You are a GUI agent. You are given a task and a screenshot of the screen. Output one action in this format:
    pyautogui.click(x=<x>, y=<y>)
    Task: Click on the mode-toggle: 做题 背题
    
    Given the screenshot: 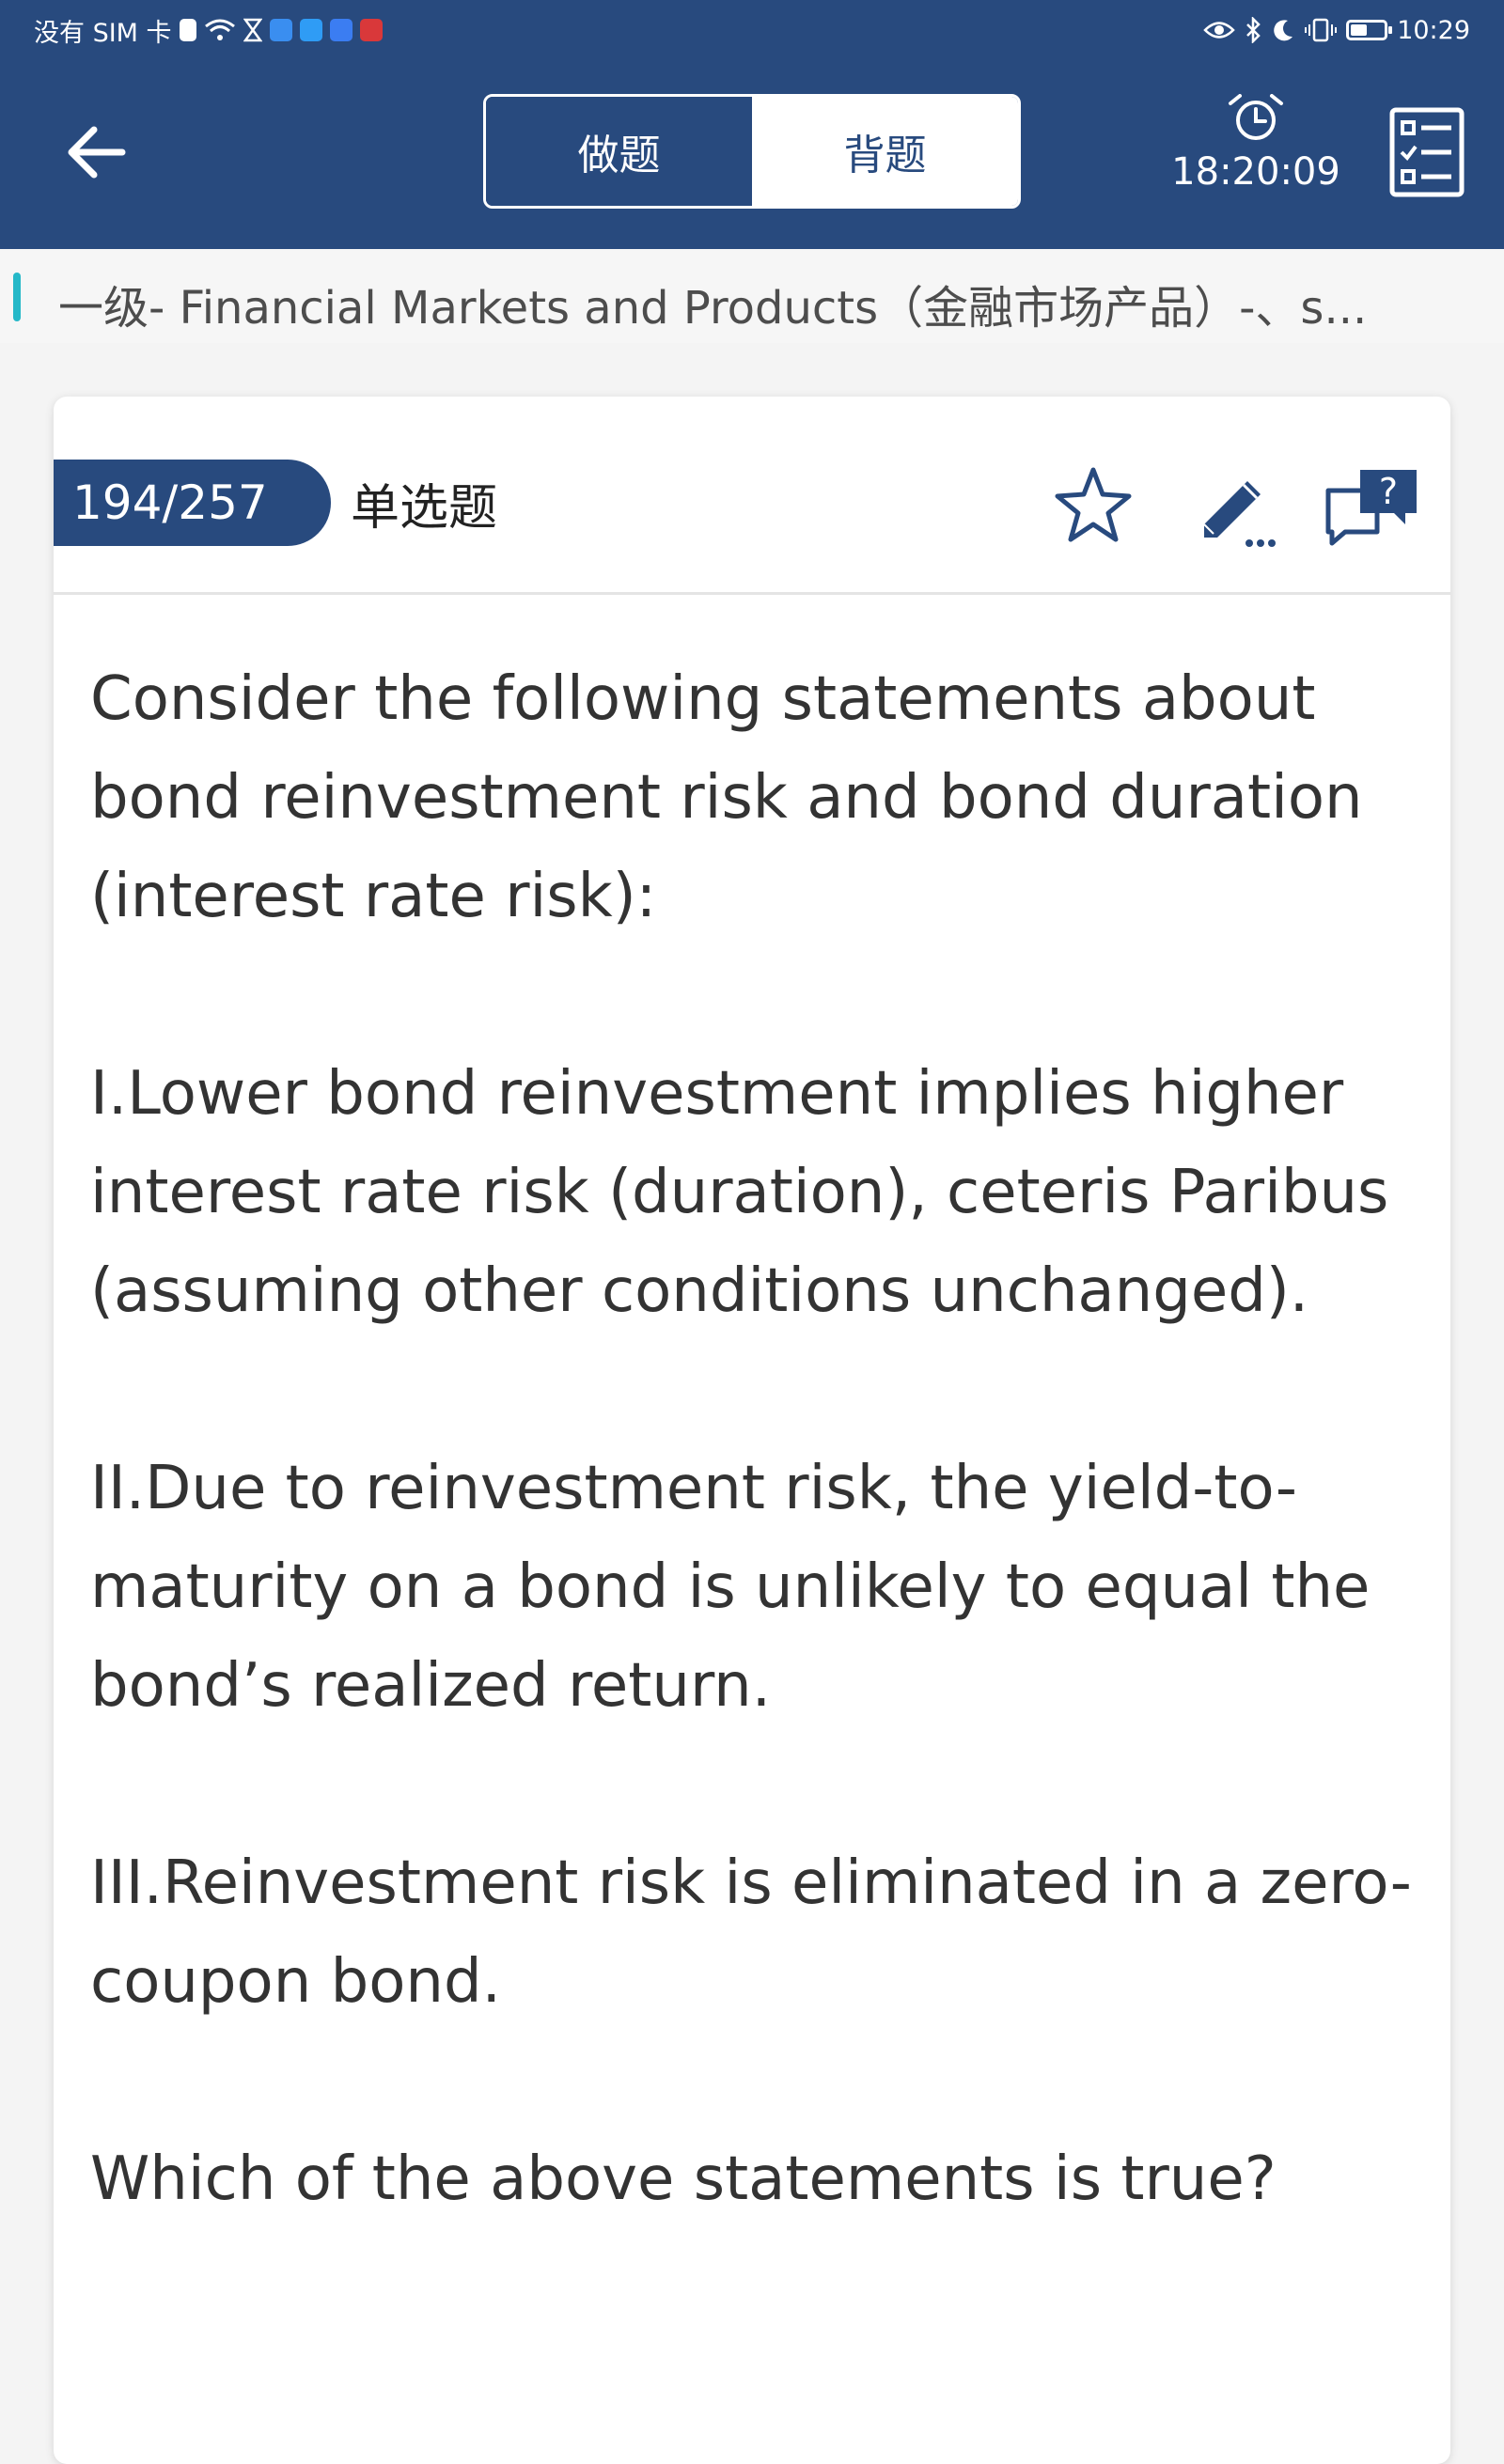 What is the action you would take?
    pyautogui.click(x=752, y=151)
    